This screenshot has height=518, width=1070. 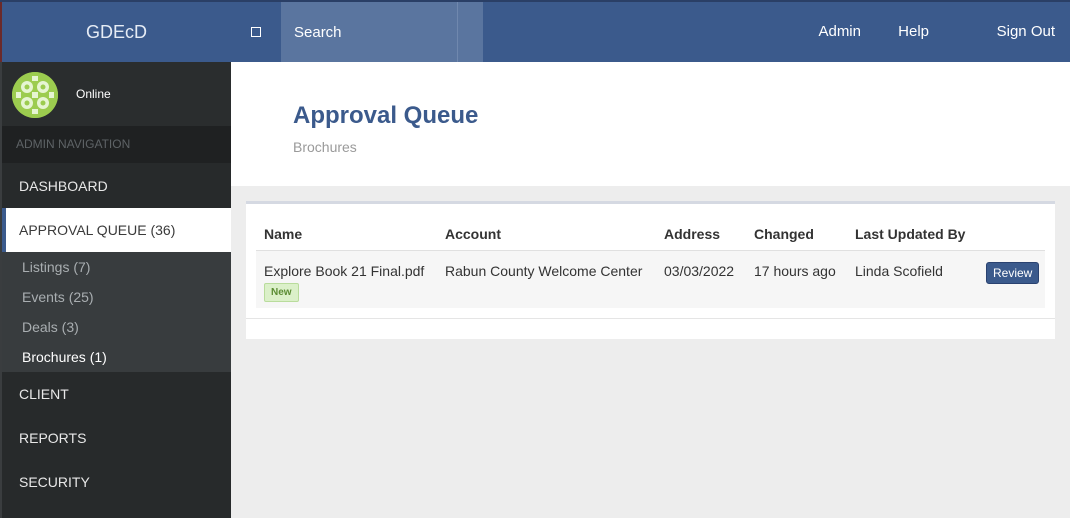 What do you see at coordinates (325, 147) in the screenshot?
I see `page-subtitle: Brochures` at bounding box center [325, 147].